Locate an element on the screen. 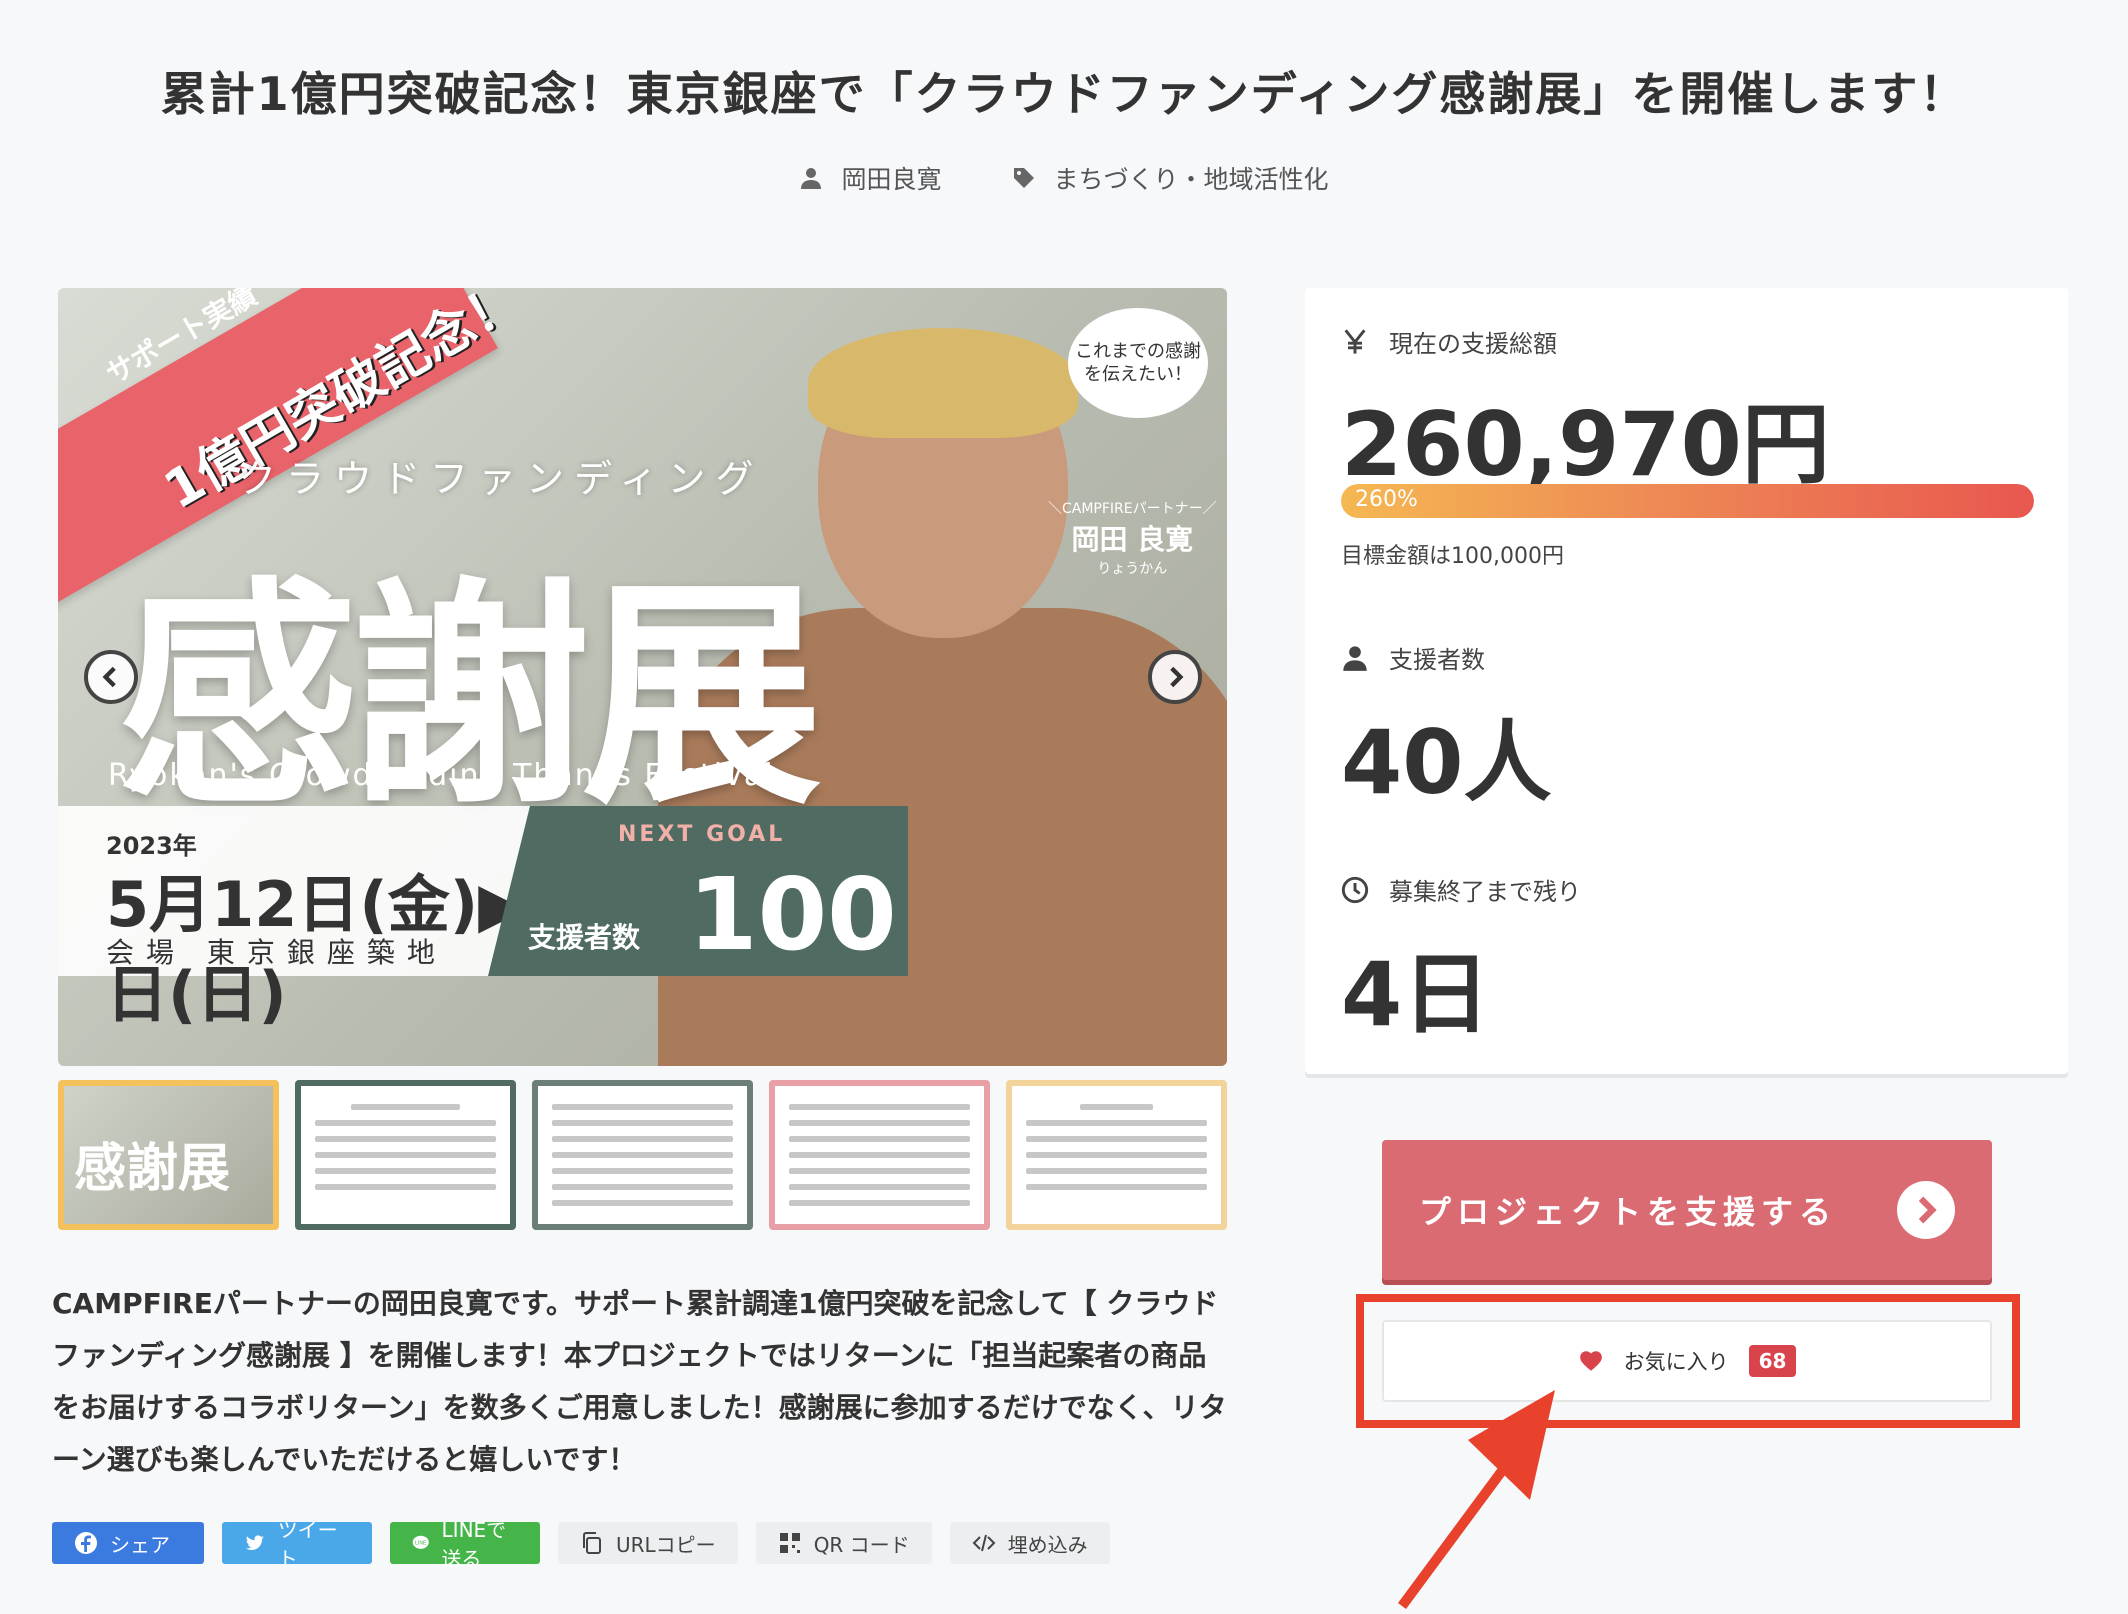 This screenshot has width=2128, height=1614. favorite-count-badge: 68 is located at coordinates (1772, 1361).